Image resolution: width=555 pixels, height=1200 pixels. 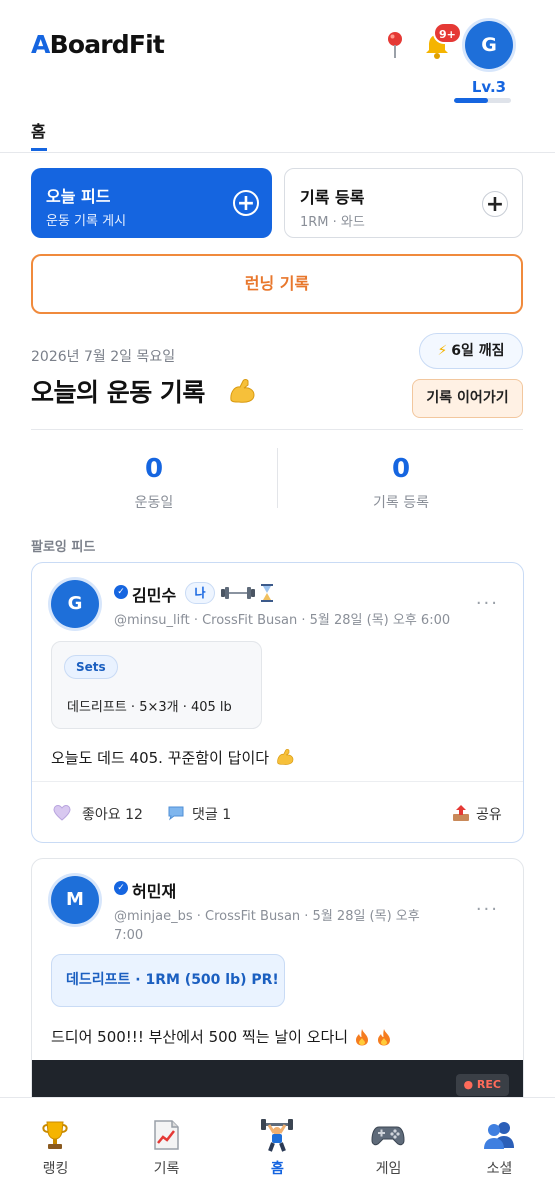 I want to click on today-feed-card: 오늘 피드 운동 기록 게시 +, so click(x=151, y=203).